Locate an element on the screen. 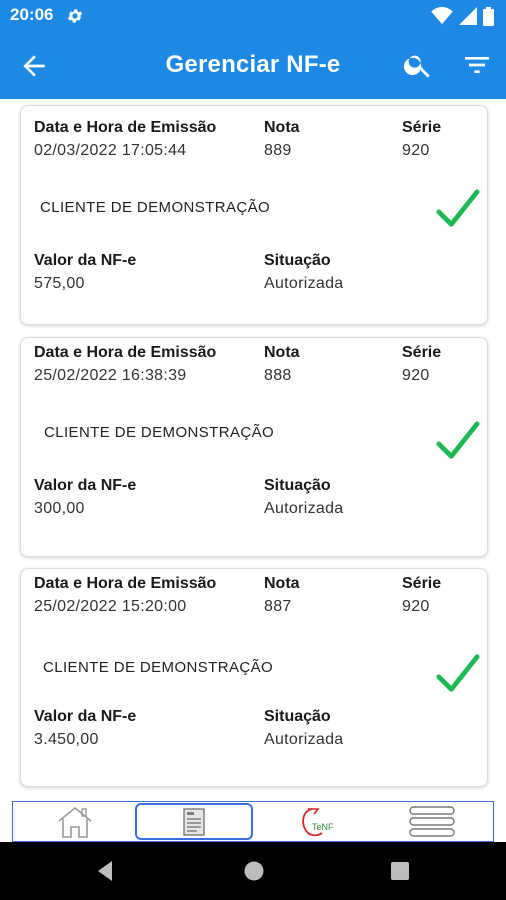  document-icon is located at coordinates (194, 821).